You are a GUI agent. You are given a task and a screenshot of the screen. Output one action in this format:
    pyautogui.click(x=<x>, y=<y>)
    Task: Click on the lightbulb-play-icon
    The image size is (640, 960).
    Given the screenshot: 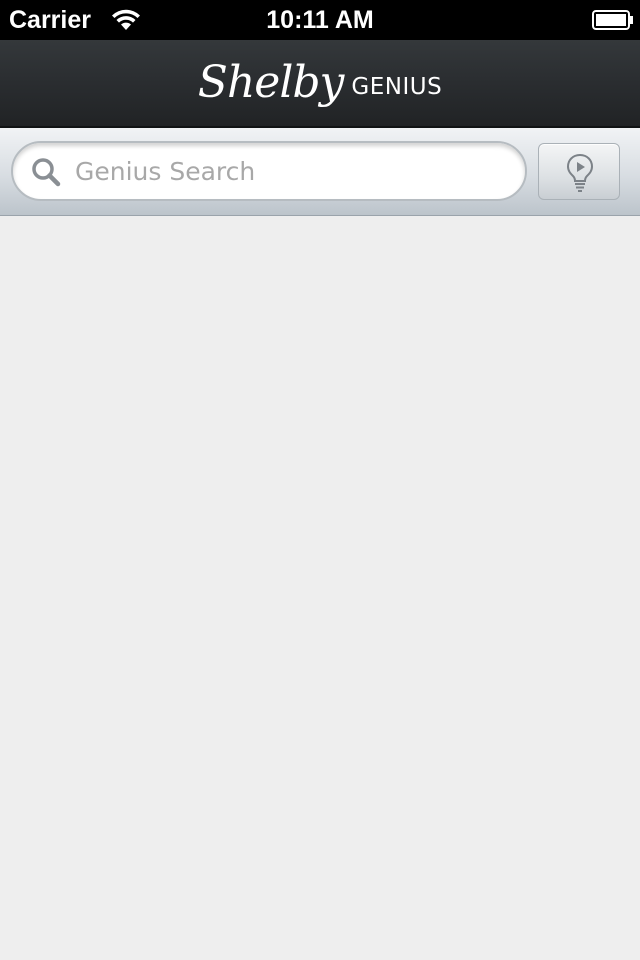 What is the action you would take?
    pyautogui.click(x=580, y=172)
    